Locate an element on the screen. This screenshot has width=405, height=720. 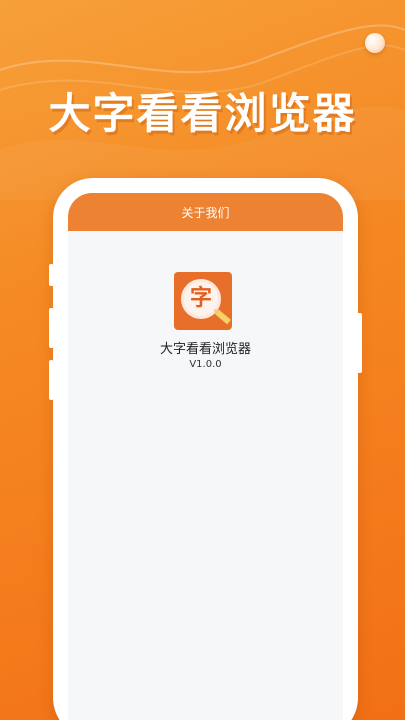
app-name: 大字看看浏览器 is located at coordinates (205, 349).